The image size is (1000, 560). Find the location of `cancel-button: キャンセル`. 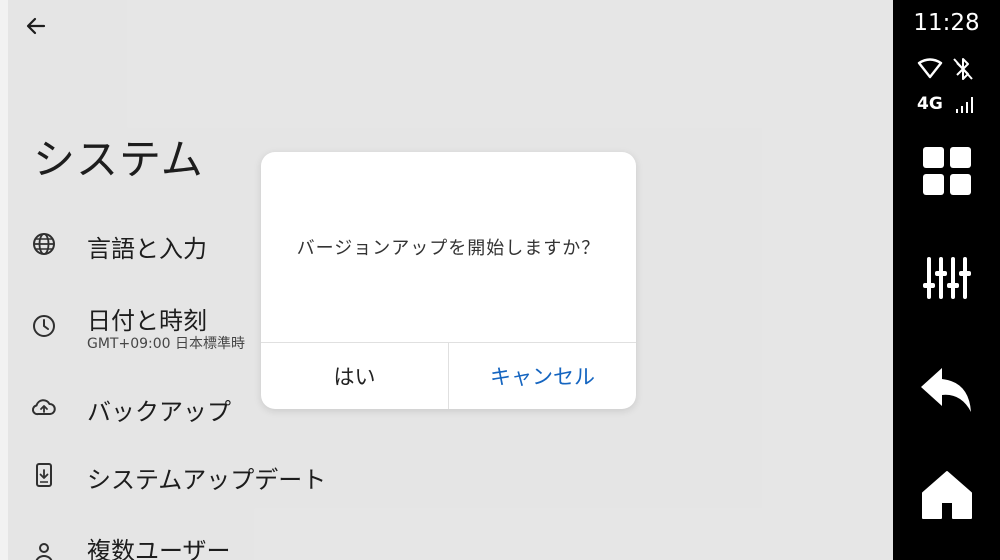

cancel-button: キャンセル is located at coordinates (542, 376).